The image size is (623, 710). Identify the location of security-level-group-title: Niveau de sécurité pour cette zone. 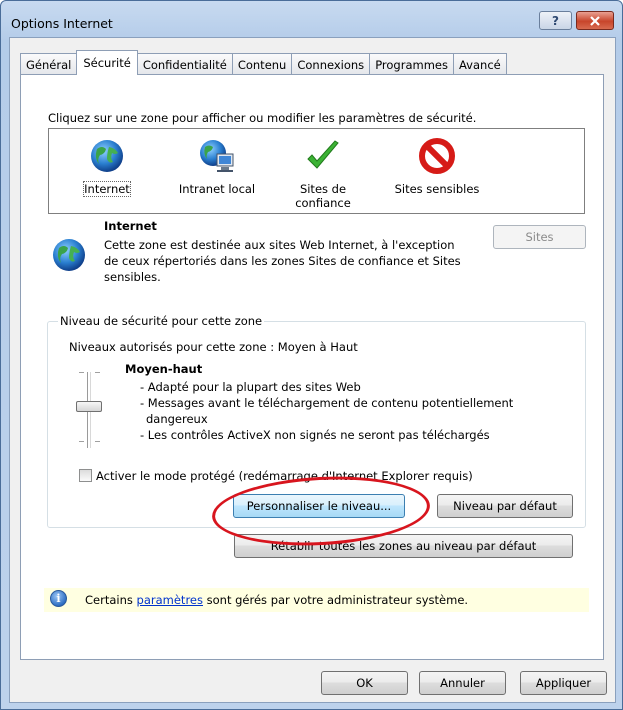
(161, 321).